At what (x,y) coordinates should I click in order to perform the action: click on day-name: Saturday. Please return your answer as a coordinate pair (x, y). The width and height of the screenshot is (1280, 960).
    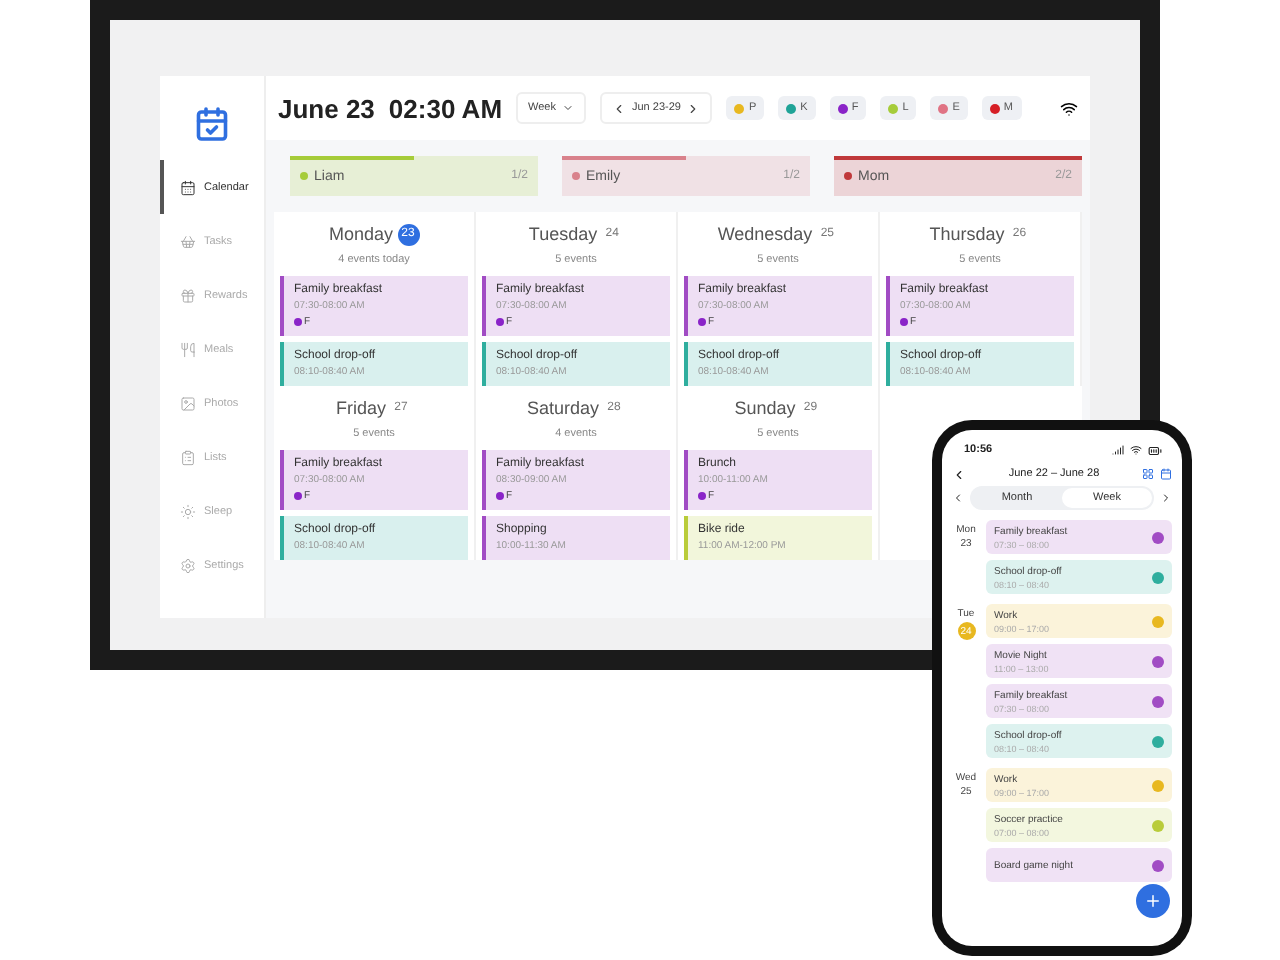
    Looking at the image, I should click on (563, 408).